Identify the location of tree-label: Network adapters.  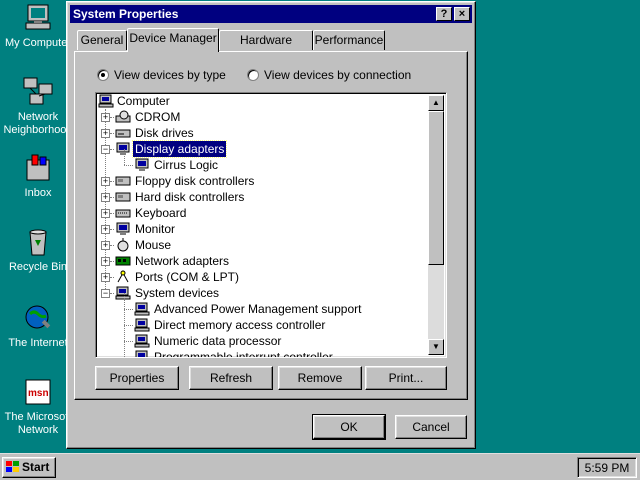
(182, 261).